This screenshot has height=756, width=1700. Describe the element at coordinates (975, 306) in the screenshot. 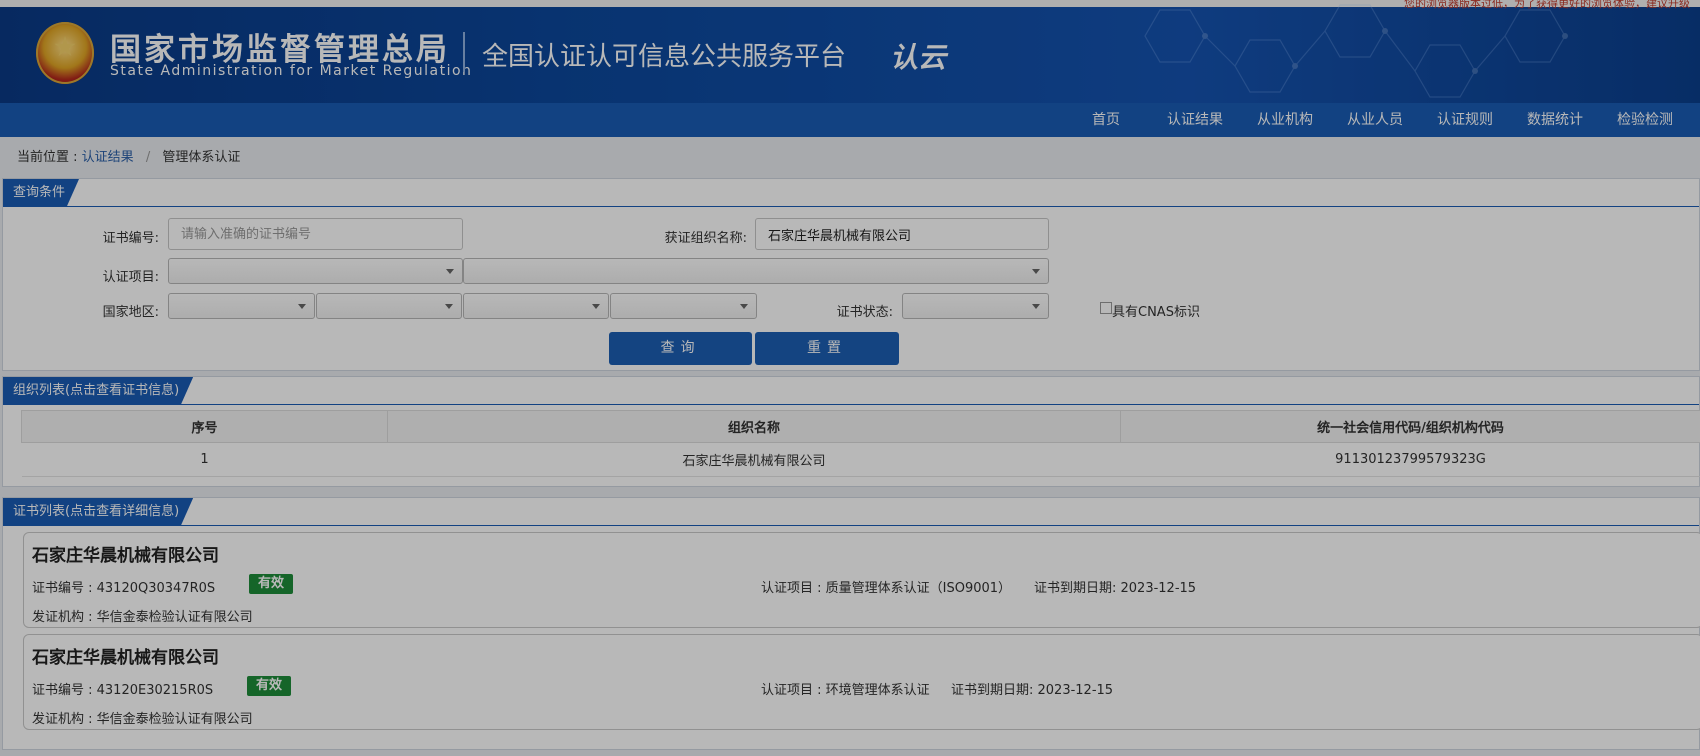

I see `cert-status-select` at that location.